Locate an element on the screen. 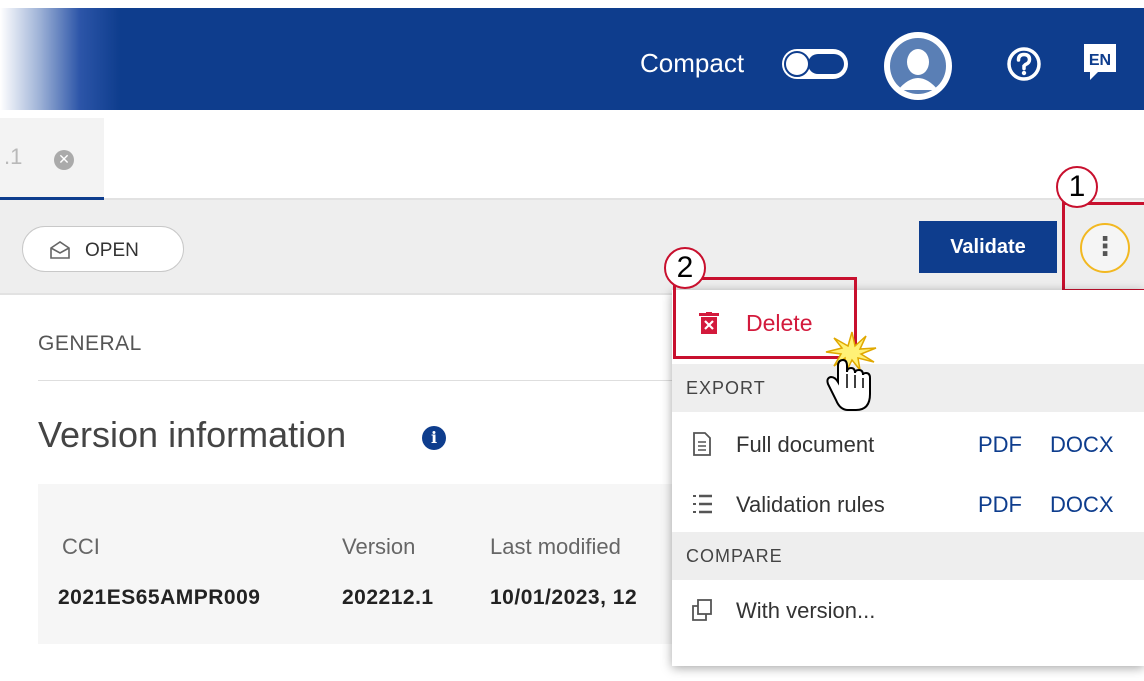  toolbar: OPEN Validate ⋮ is located at coordinates (572, 247).